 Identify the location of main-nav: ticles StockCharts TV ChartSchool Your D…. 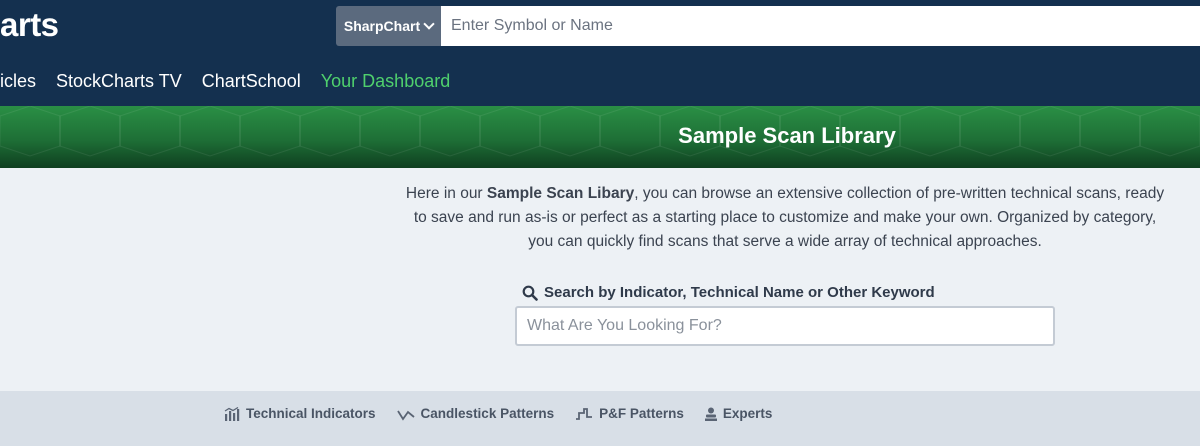
(235, 81).